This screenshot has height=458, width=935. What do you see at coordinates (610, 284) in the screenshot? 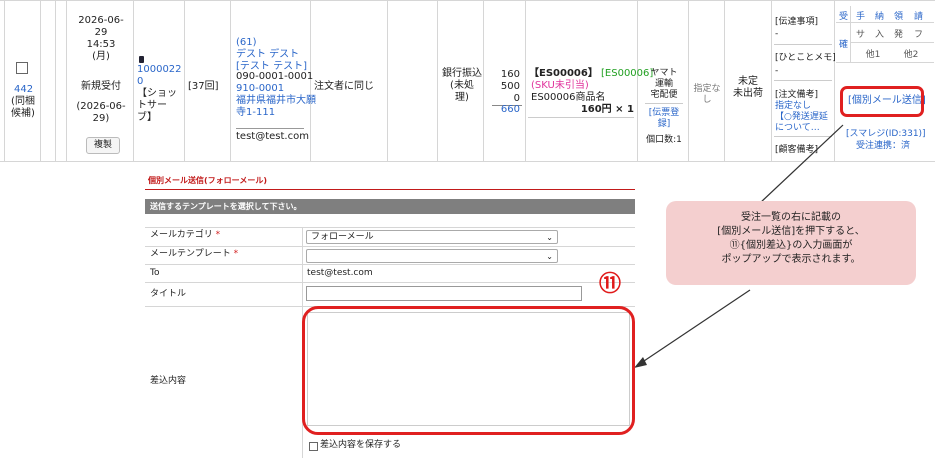
I see `step-marker: ⑪` at bounding box center [610, 284].